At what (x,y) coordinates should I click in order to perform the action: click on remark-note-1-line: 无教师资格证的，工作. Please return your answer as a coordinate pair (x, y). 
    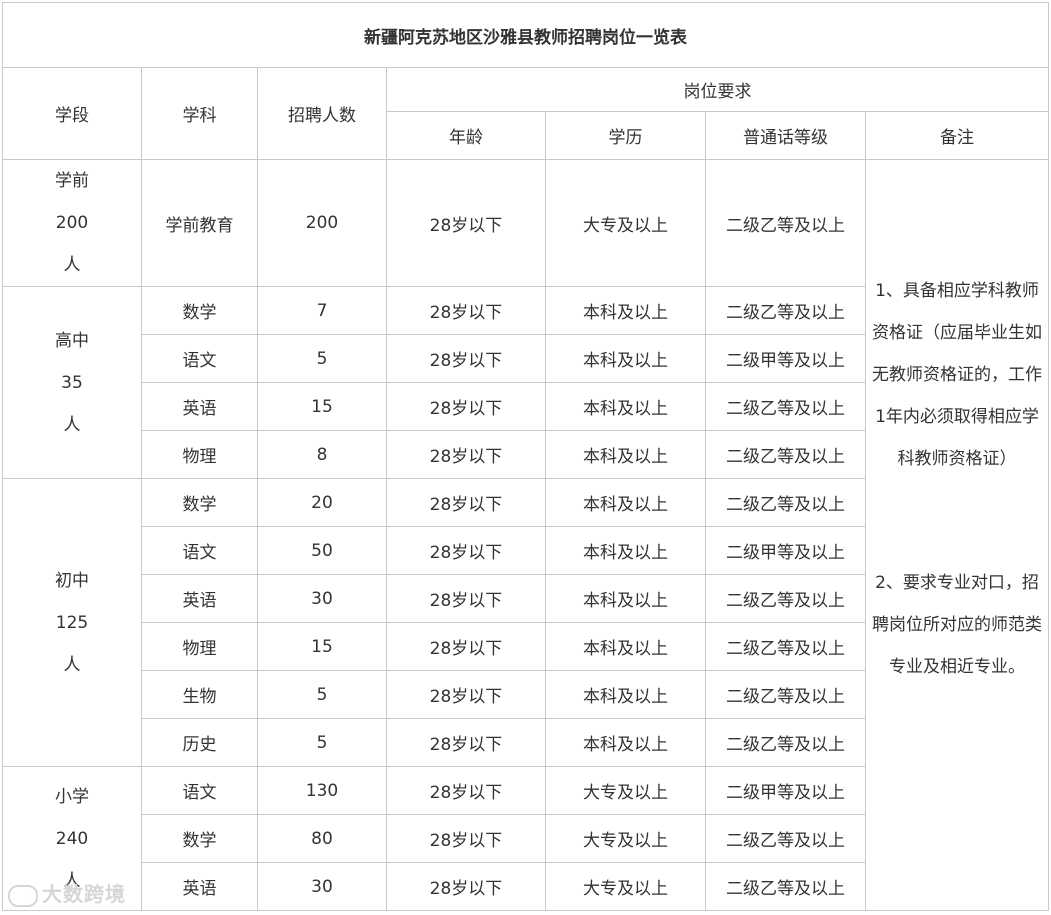
    Looking at the image, I should click on (957, 375).